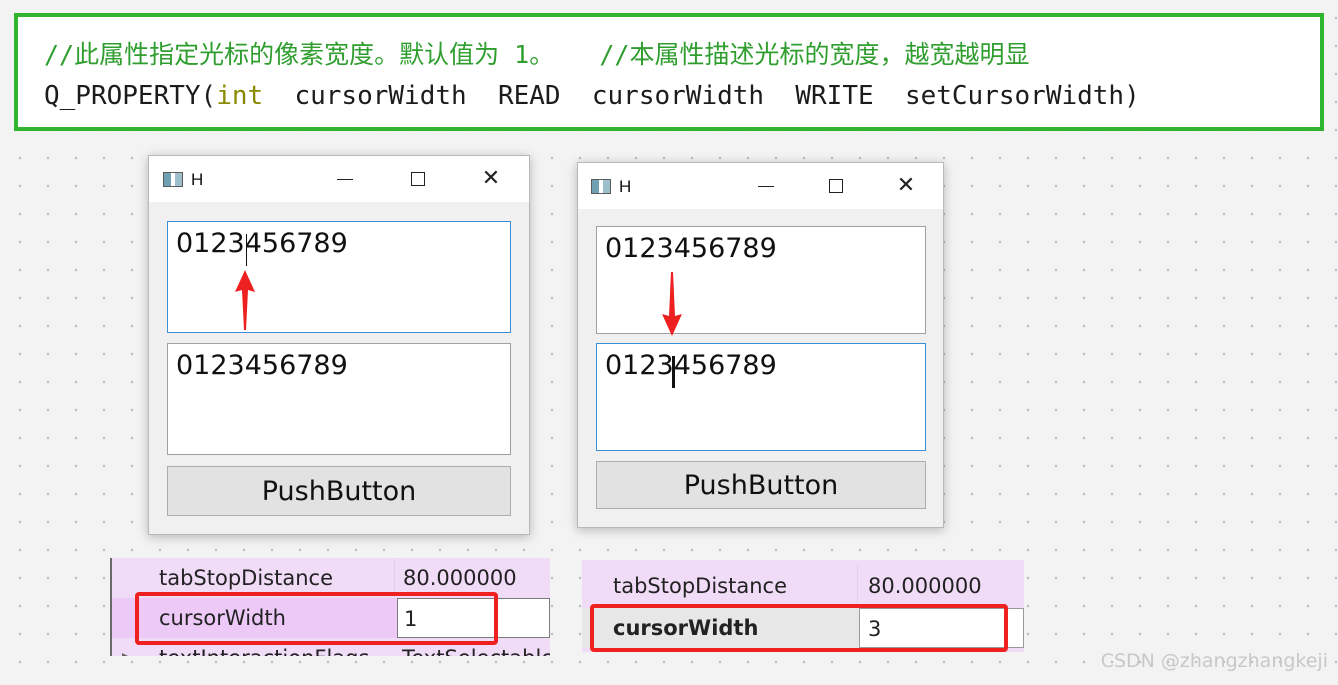 The height and width of the screenshot is (685, 1338). Describe the element at coordinates (240, 96) in the screenshot. I see `code-type-keyword: int` at that location.